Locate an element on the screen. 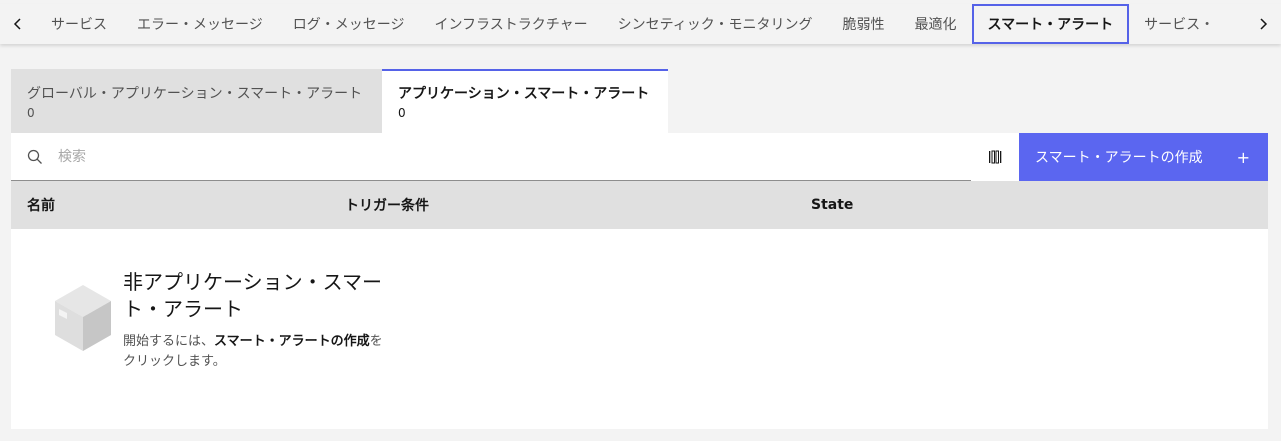 Image resolution: width=1281 pixels, height=441 pixels. tab-label: グローバル・アプリケーション・スマート・アラート is located at coordinates (195, 94).